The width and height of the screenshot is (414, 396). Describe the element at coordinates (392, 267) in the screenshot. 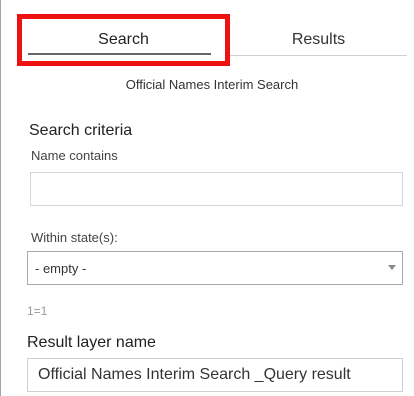

I see `chevron-down-icon` at that location.